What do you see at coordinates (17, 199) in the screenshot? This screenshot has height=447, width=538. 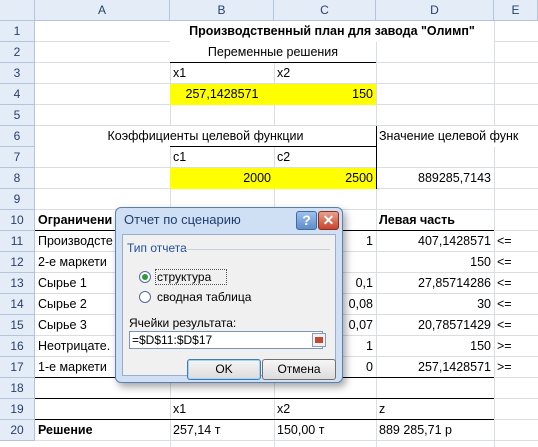 I see `row-header-9: 9` at bounding box center [17, 199].